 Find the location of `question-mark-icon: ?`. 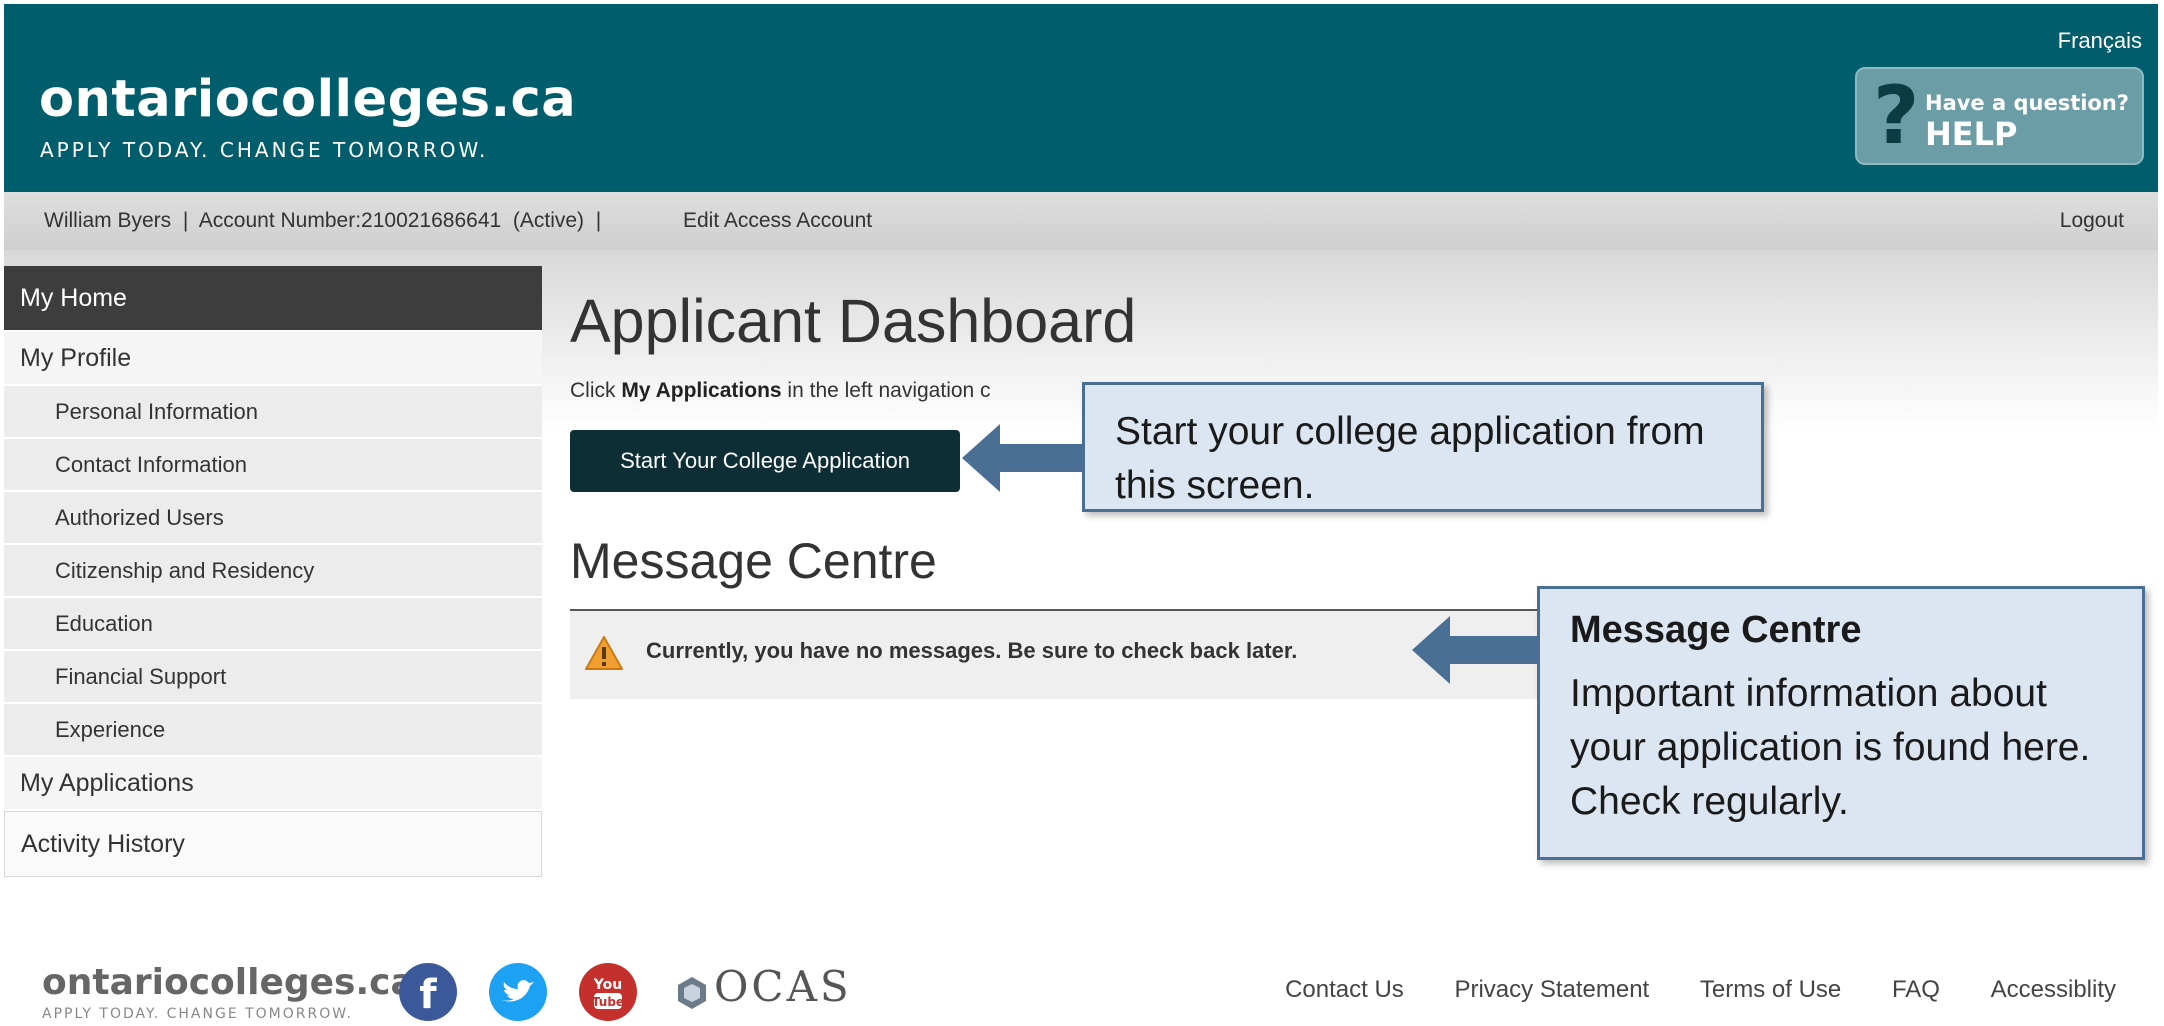

question-mark-icon: ? is located at coordinates (1896, 115).